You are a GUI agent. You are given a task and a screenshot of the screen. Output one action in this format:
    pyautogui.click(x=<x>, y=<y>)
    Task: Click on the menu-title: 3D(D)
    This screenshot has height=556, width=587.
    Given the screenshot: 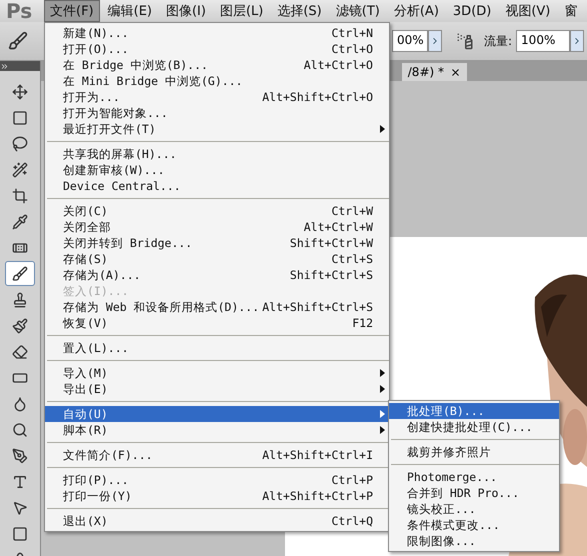 What is the action you would take?
    pyautogui.click(x=472, y=11)
    